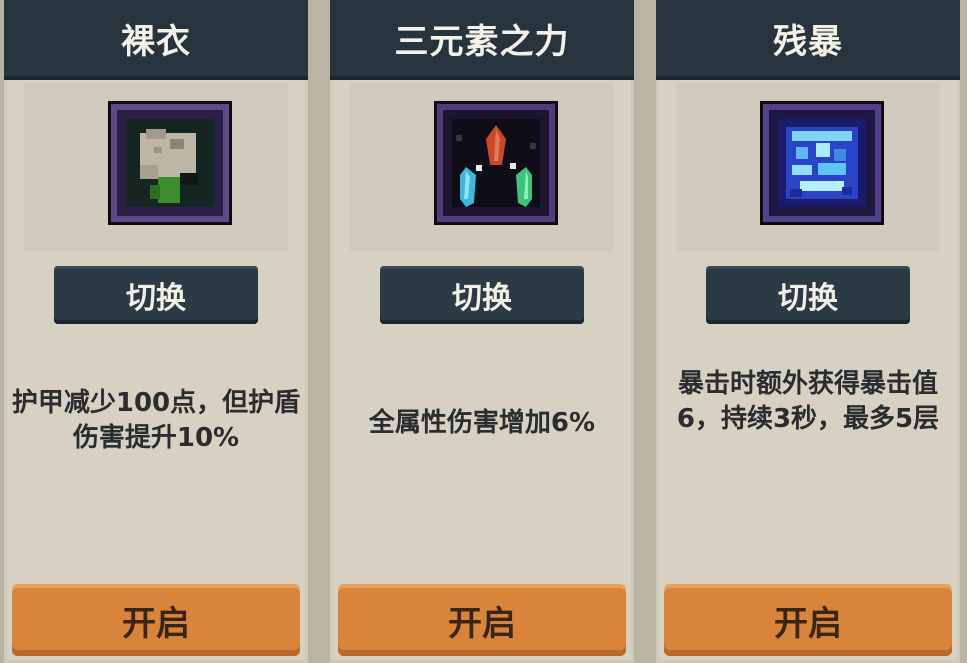 The height and width of the screenshot is (663, 967). I want to click on card-title: 裸衣, so click(156, 40).